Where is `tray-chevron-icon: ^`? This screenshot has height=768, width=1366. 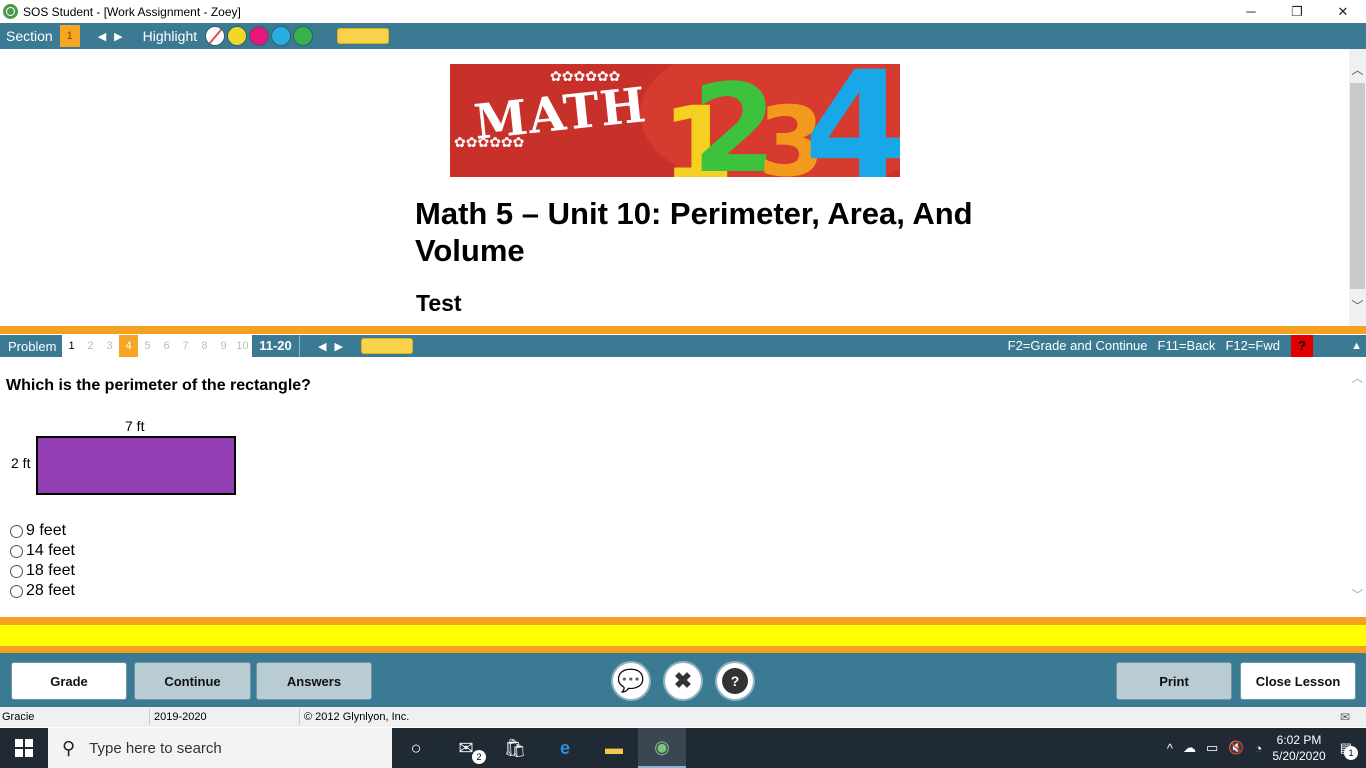
tray-chevron-icon: ^ is located at coordinates (1170, 748).